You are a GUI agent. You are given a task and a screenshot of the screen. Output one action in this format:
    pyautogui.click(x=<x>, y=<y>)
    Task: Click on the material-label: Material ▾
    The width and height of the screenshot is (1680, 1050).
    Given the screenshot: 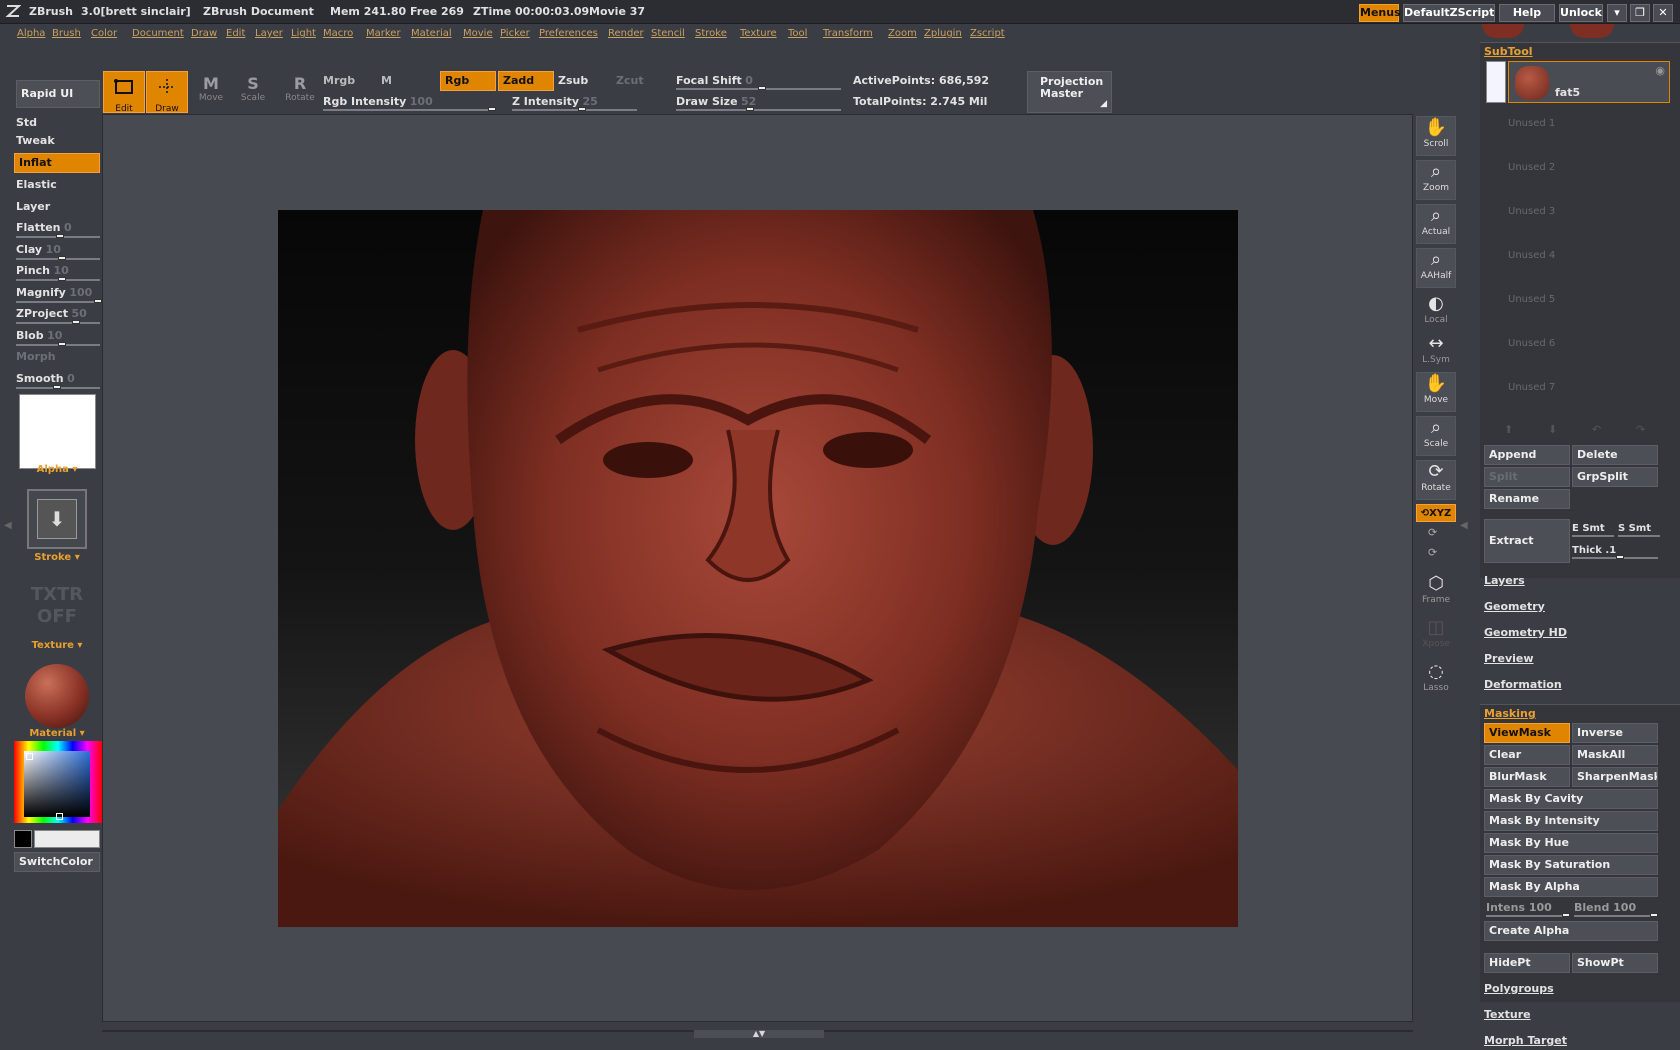 What is the action you would take?
    pyautogui.click(x=57, y=733)
    